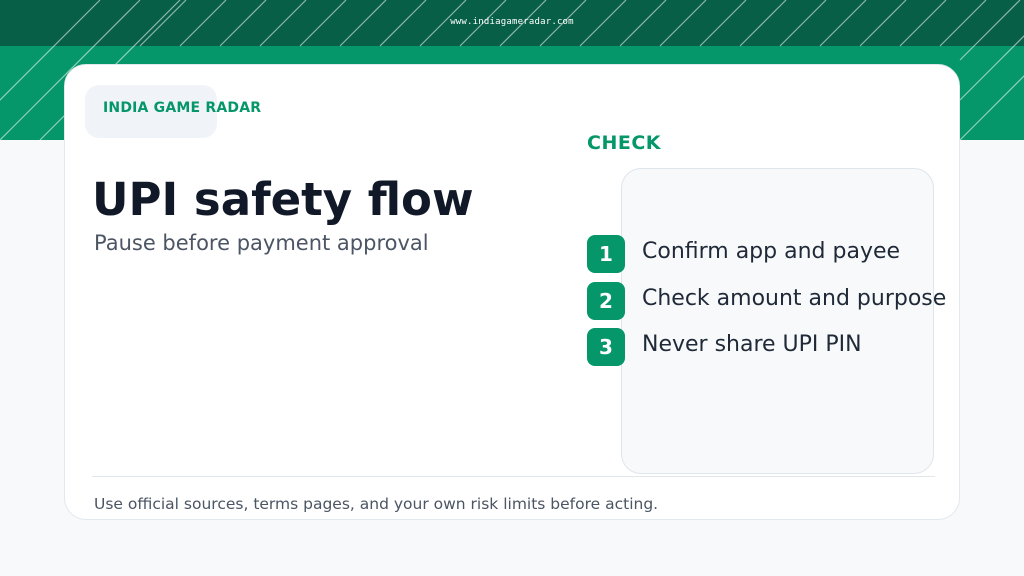  I want to click on page-subtitle: Pause before payment approval, so click(261, 243).